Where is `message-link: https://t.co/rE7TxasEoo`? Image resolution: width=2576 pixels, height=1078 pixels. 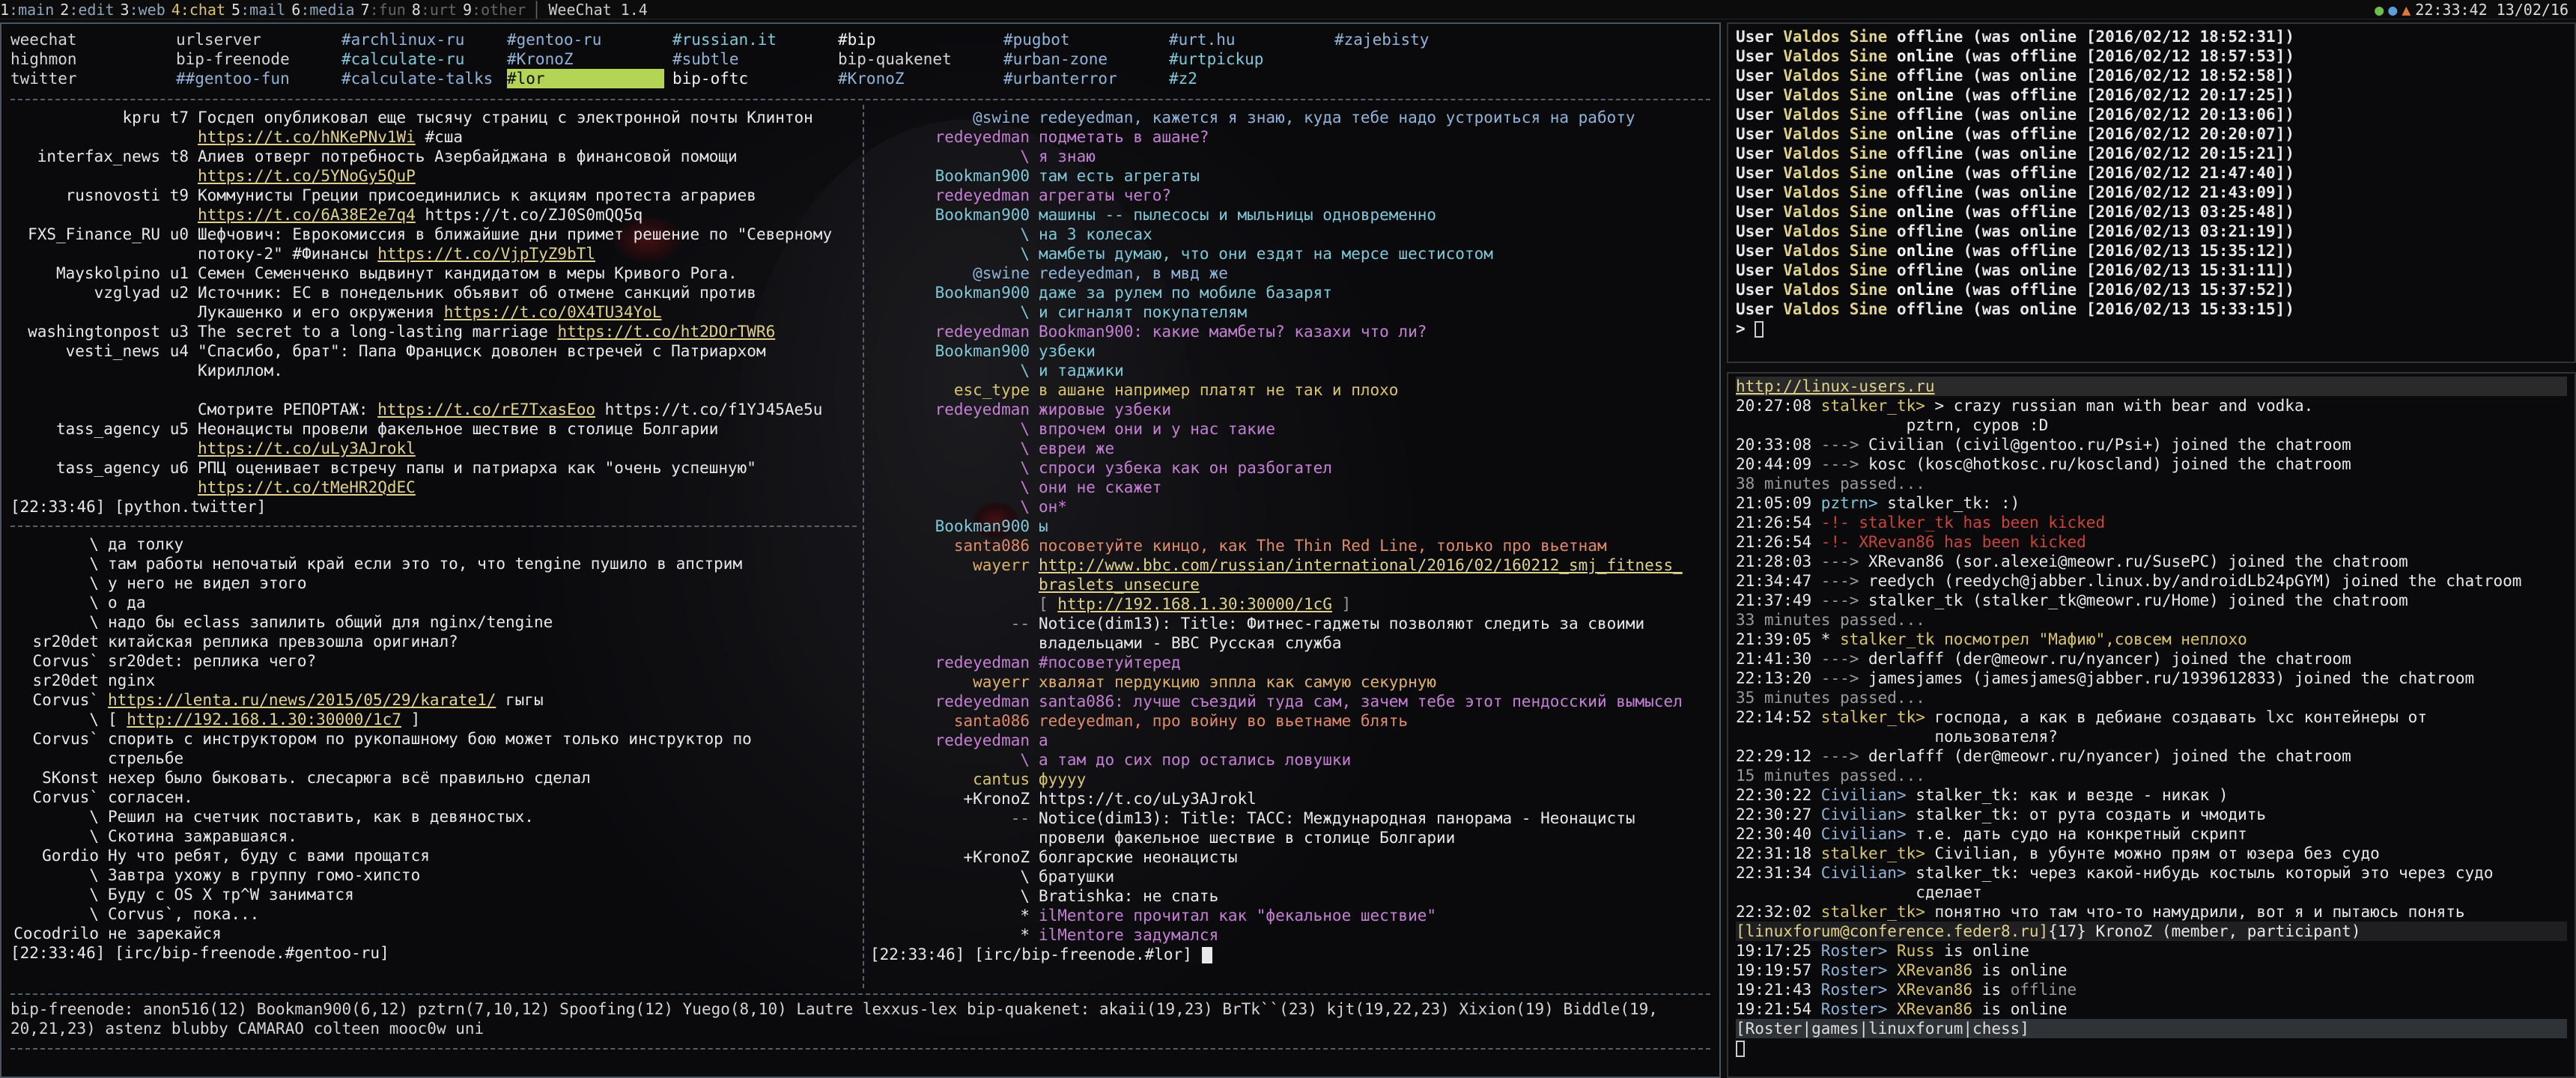
message-link: https://t.co/rE7TxasEoo is located at coordinates (486, 409).